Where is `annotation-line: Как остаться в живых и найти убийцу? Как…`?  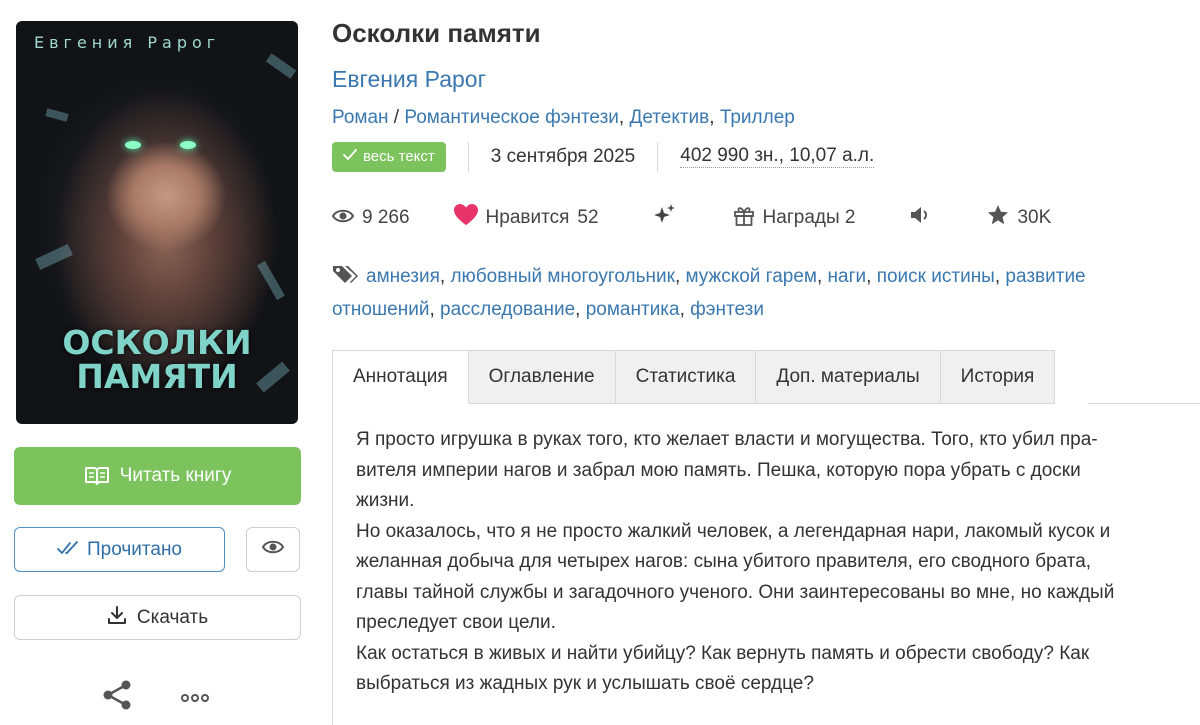 annotation-line: Как остаться в живых и найти убийцу? Как… is located at coordinates (723, 653).